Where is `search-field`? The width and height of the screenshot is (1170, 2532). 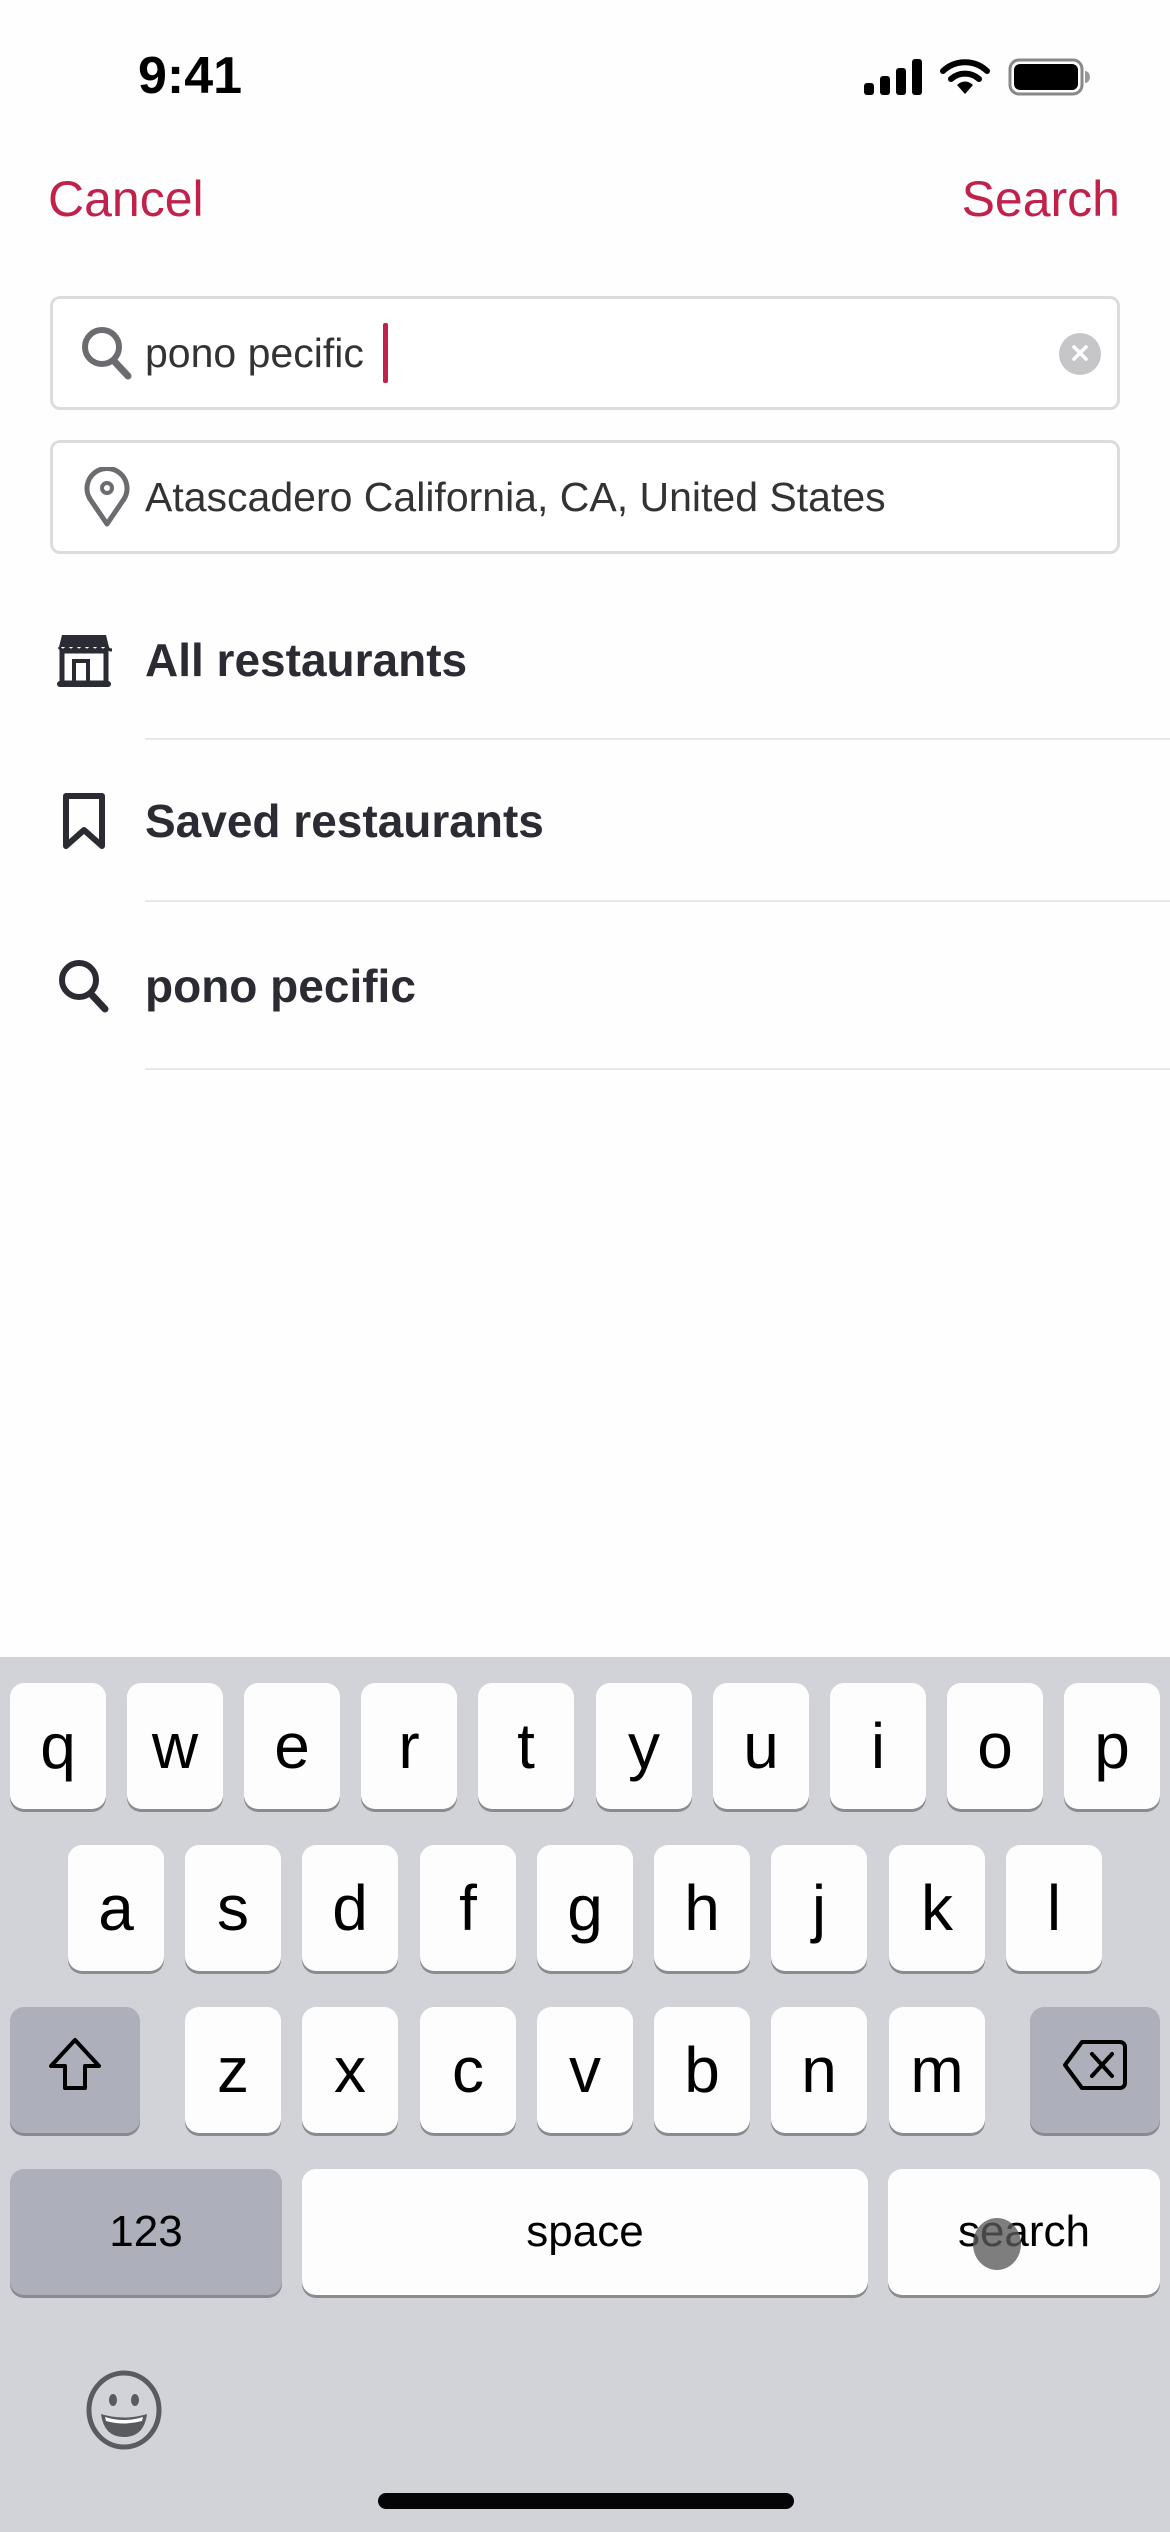 search-field is located at coordinates (585, 353).